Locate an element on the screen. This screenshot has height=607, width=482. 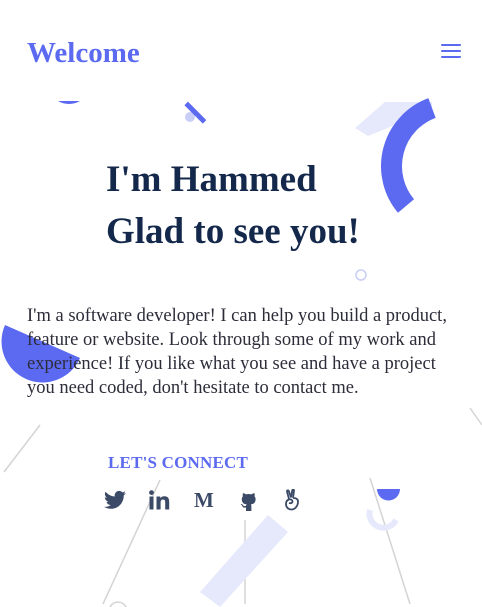
connect-heading: LET'S CONNECT is located at coordinates (178, 462).